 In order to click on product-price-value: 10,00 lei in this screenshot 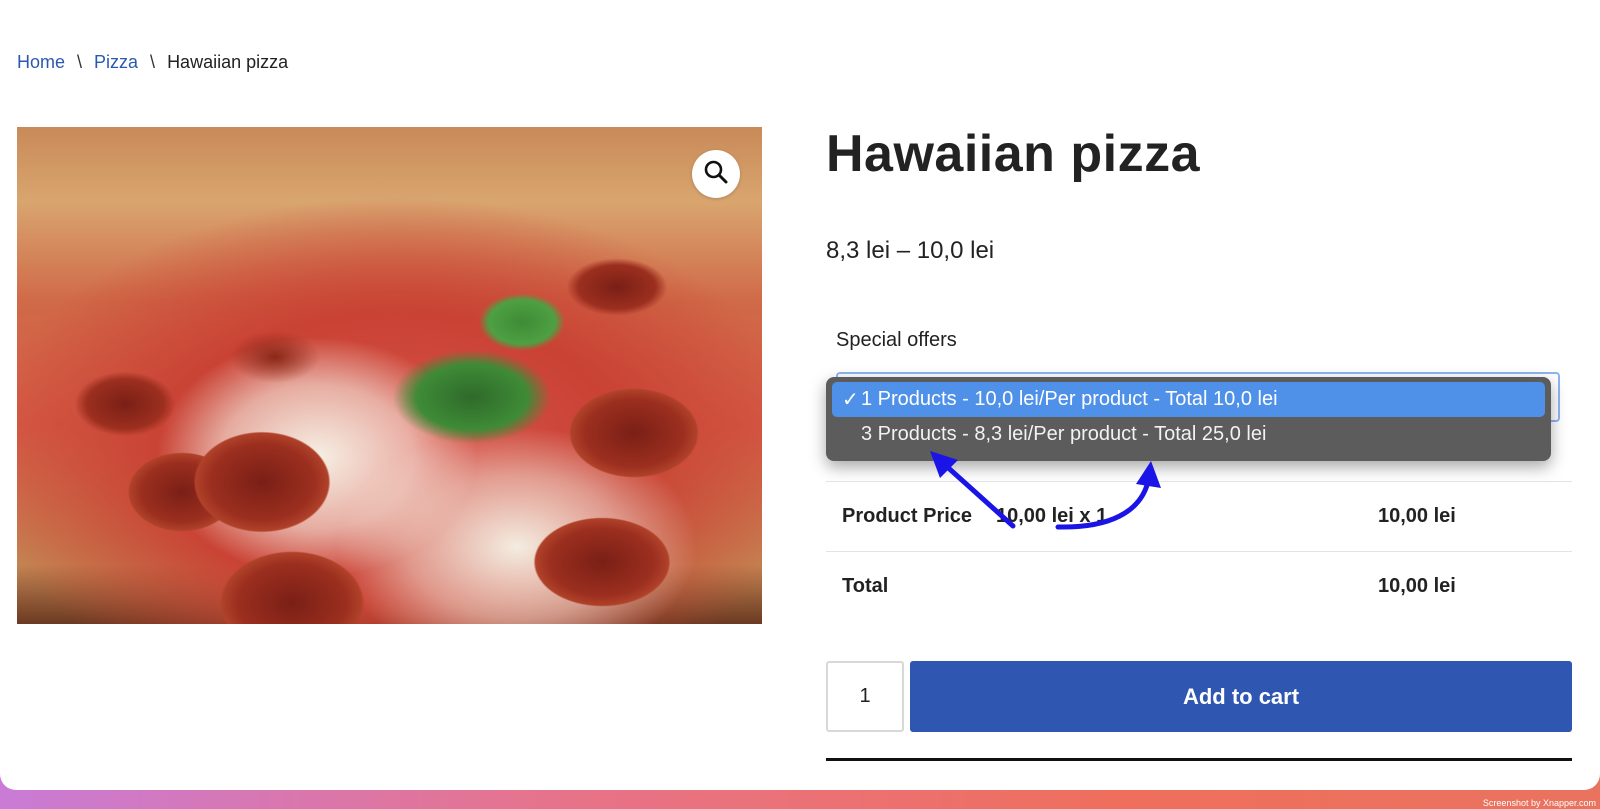, I will do `click(1417, 516)`.